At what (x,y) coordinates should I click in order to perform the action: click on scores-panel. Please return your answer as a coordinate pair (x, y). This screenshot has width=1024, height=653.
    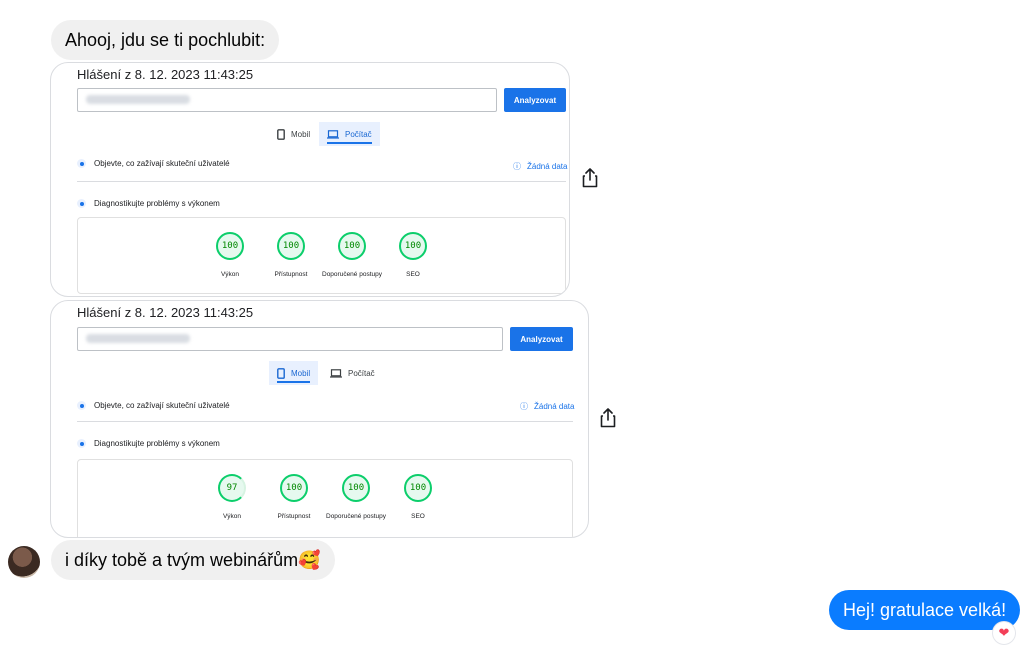
    Looking at the image, I should click on (325, 498).